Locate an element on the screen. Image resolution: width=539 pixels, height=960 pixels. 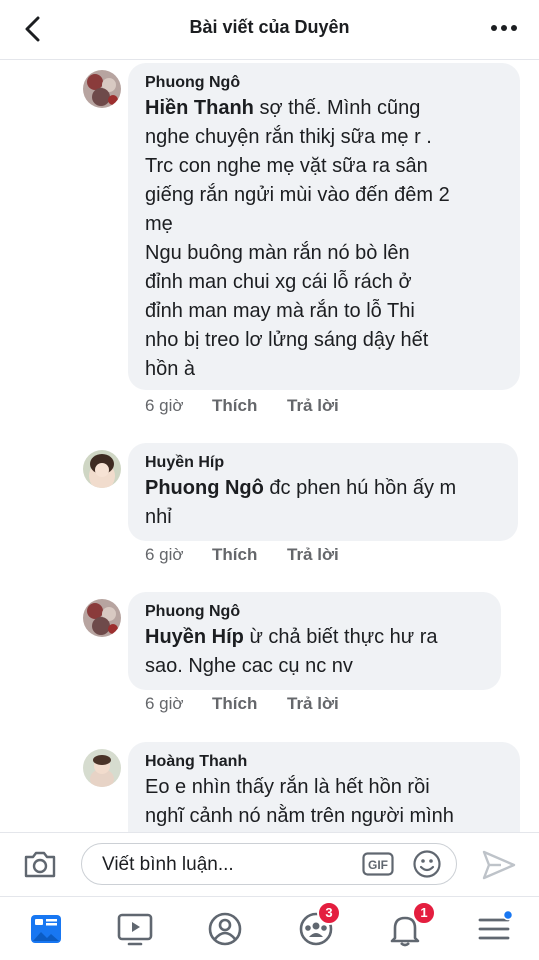
groups-tab: 3 is located at coordinates (318, 925).